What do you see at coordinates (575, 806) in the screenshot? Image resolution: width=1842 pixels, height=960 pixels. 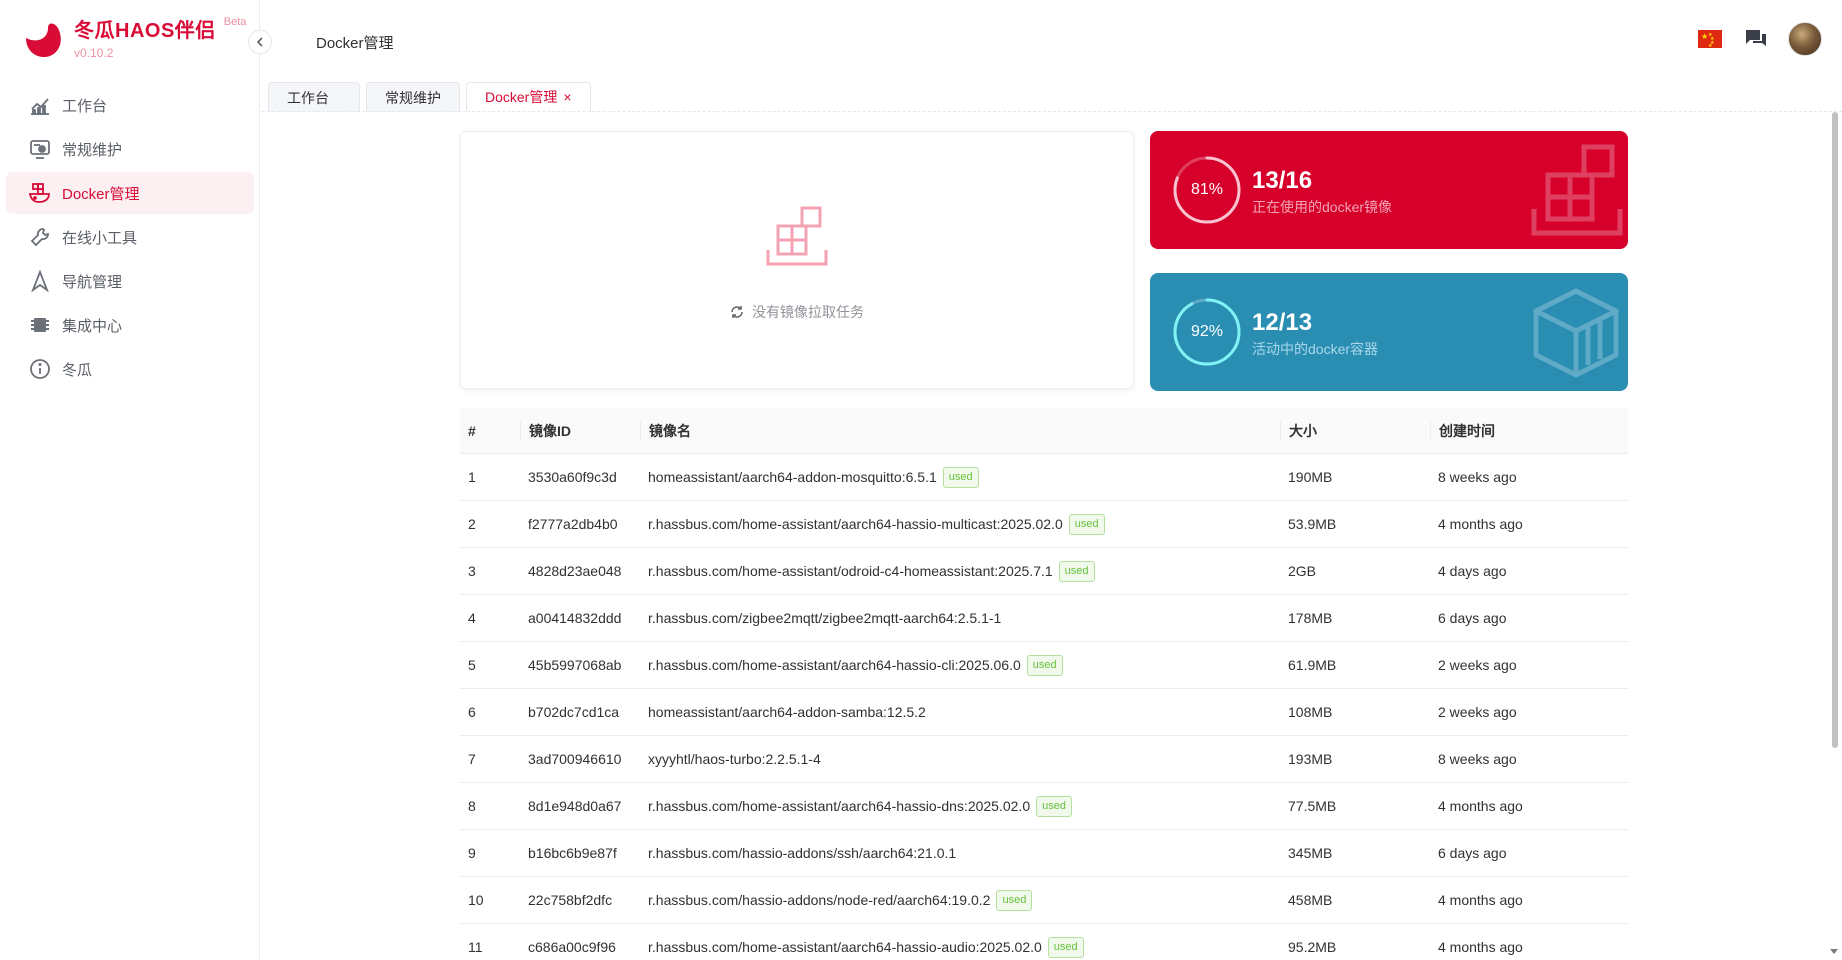 I see `image-id-cell-text: 8d1e948d0a67` at bounding box center [575, 806].